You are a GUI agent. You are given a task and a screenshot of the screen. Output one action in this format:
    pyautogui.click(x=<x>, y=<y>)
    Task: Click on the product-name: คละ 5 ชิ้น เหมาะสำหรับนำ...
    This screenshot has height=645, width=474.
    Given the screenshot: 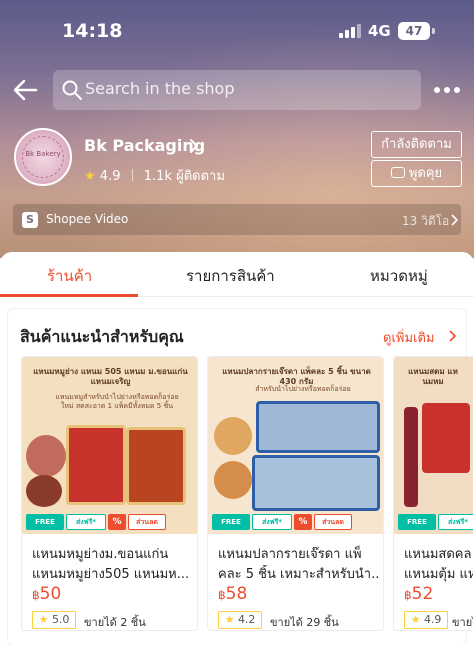 What is the action you would take?
    pyautogui.click(x=299, y=574)
    